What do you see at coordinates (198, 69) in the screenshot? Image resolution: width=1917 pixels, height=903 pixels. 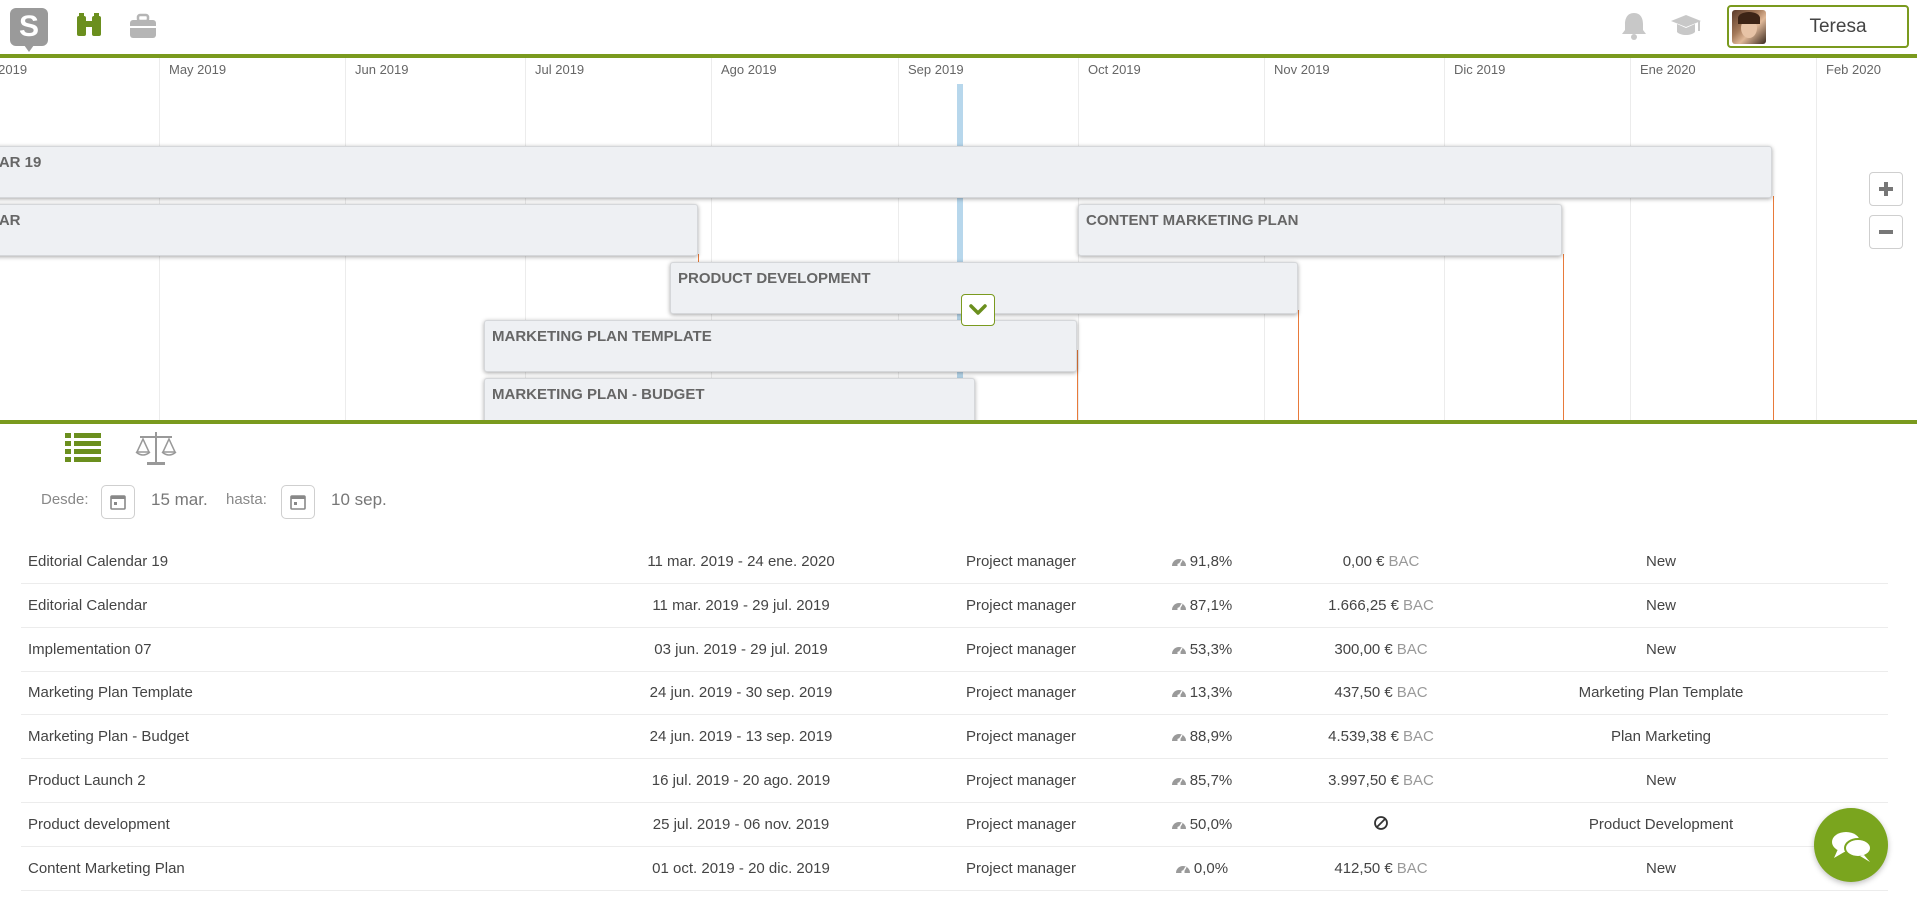 I see `month-label: May 2019` at bounding box center [198, 69].